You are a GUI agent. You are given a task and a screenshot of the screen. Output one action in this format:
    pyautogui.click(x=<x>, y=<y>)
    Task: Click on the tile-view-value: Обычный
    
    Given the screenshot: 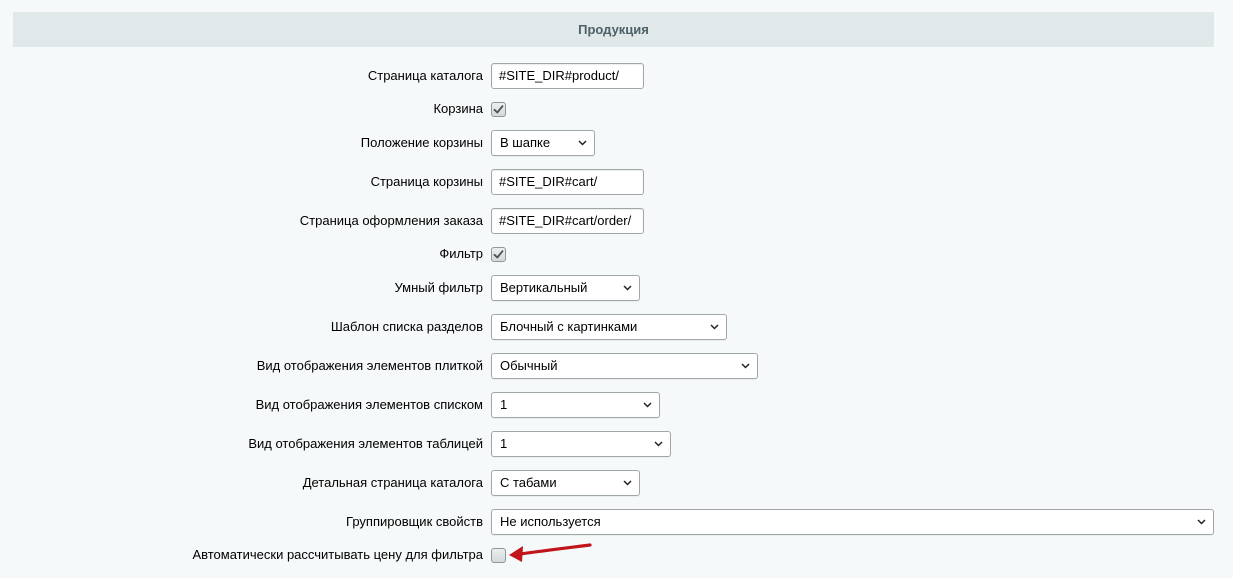 What is the action you would take?
    pyautogui.click(x=529, y=365)
    